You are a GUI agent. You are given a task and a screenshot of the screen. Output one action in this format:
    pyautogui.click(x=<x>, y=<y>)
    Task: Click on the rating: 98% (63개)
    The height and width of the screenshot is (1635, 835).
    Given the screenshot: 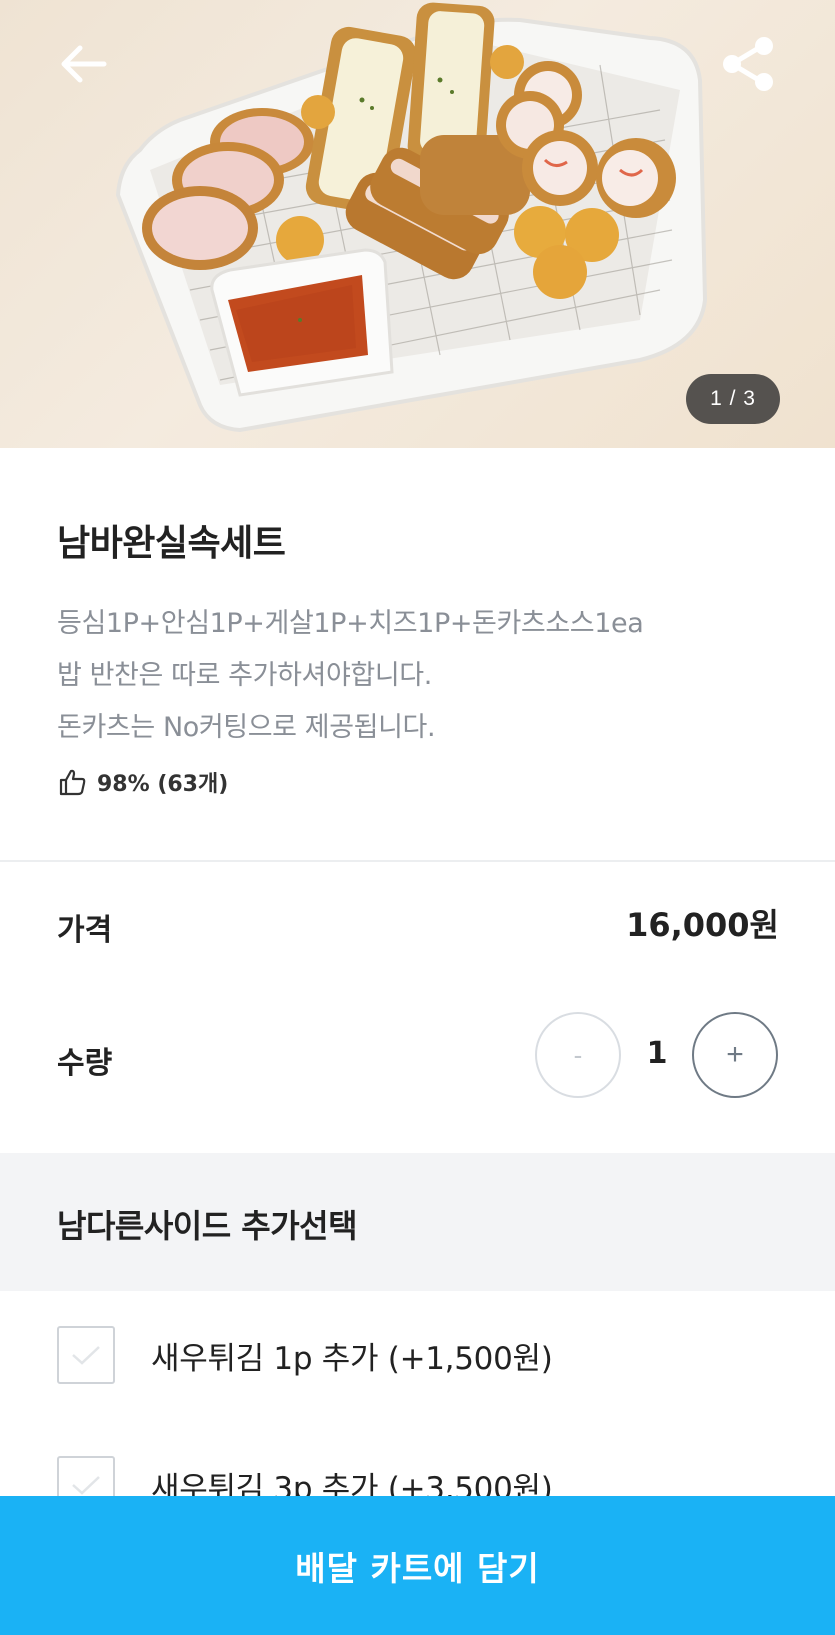 What is the action you would take?
    pyautogui.click(x=142, y=782)
    